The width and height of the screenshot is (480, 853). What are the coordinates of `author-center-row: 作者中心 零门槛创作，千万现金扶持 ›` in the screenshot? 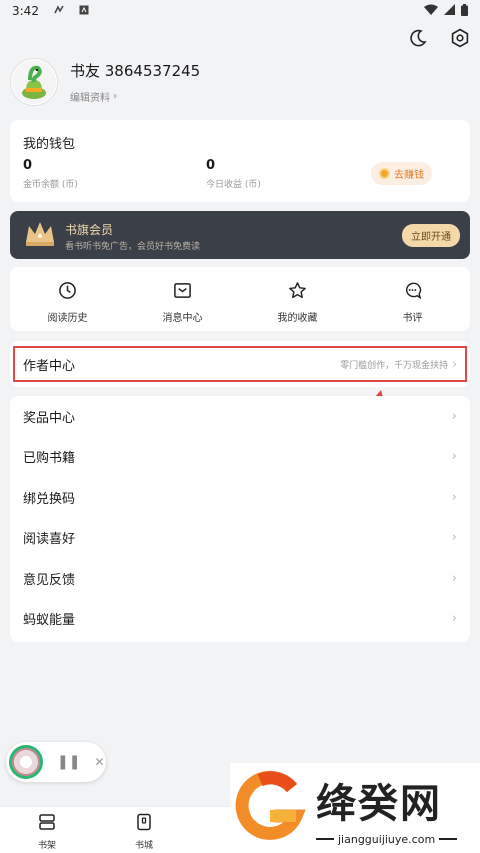 It's located at (240, 364).